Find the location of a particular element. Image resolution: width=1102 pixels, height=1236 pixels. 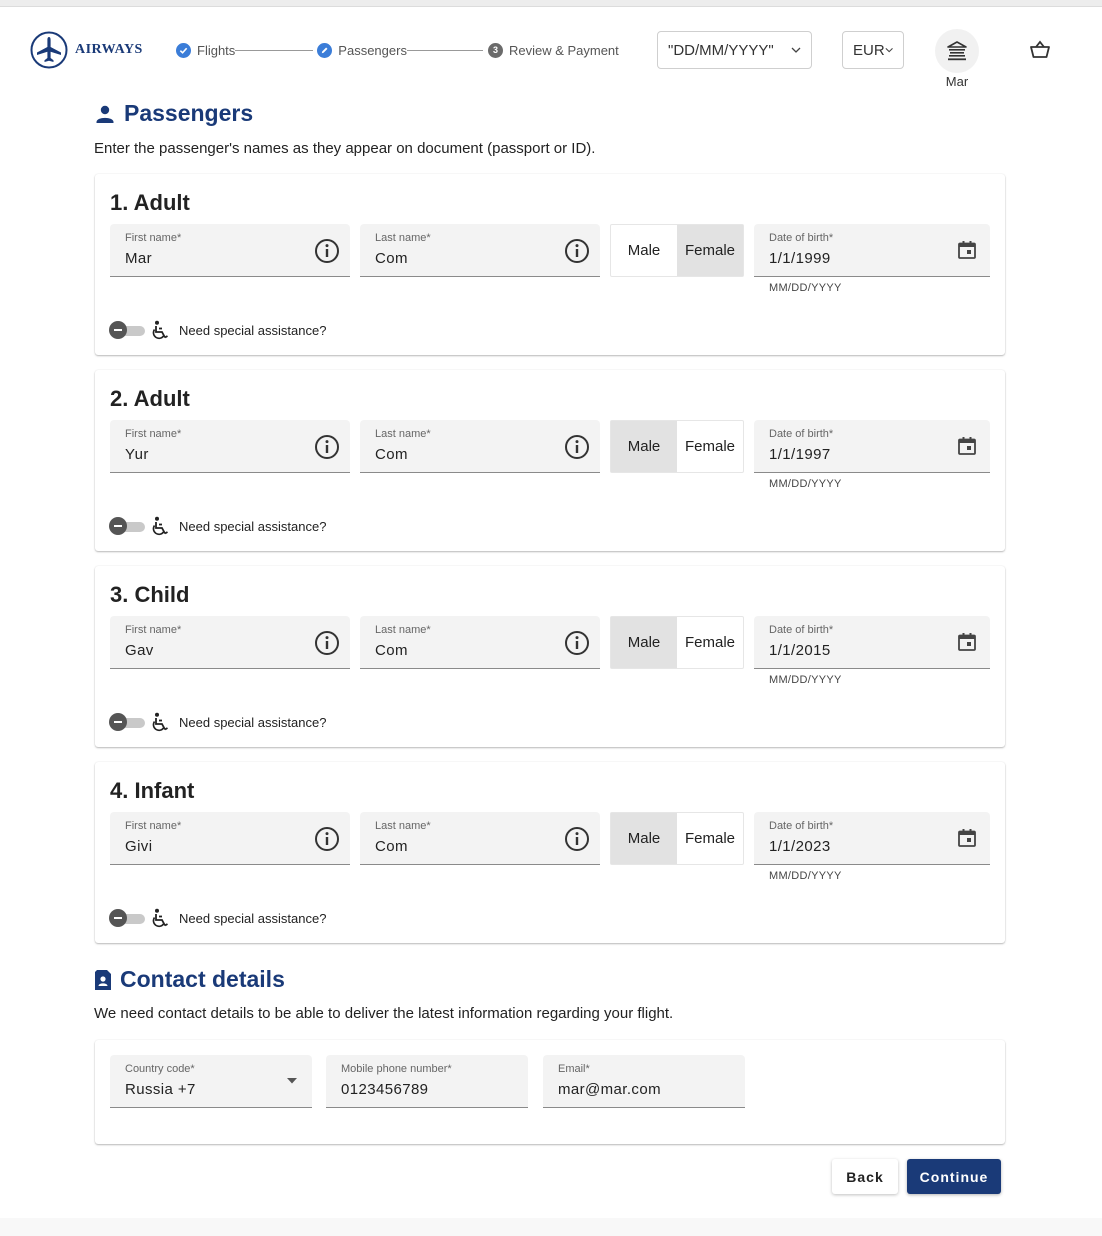

email-field: Email* mar@mar.com is located at coordinates (644, 1081).